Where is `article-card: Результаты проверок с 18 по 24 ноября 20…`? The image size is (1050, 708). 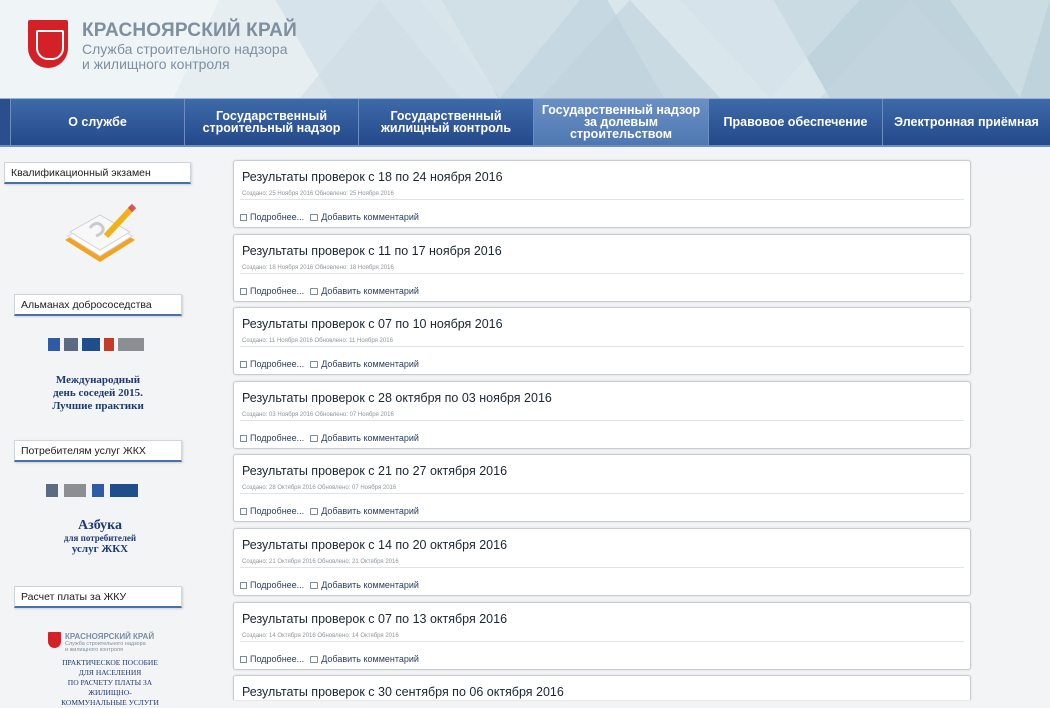
article-card: Результаты проверок с 18 по 24 ноября 20… is located at coordinates (602, 194).